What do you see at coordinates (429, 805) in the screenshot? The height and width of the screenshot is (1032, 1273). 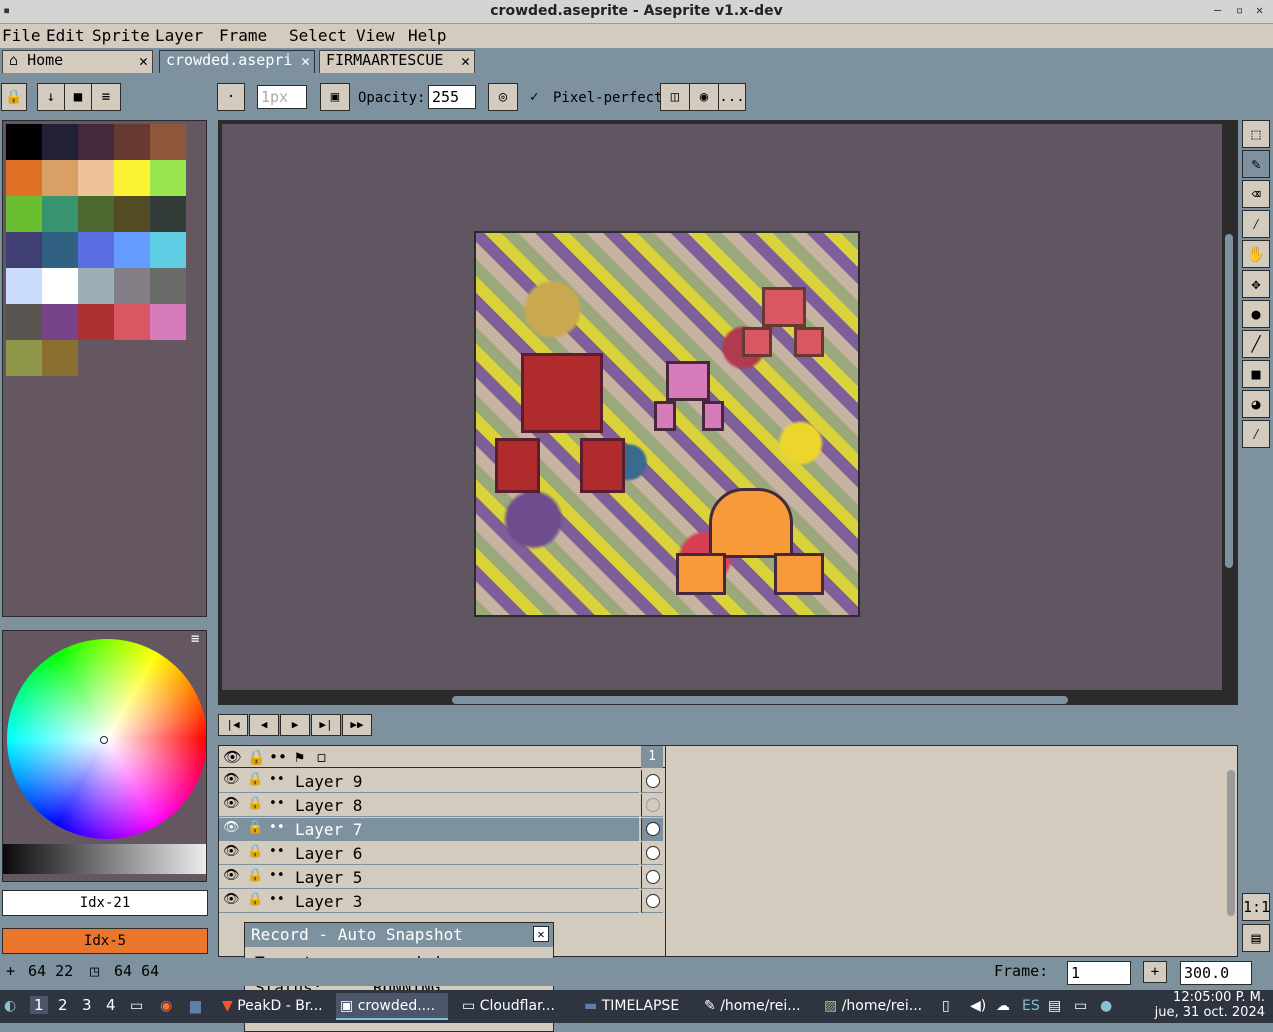 I see `layer-row: 👁 🔒 •• Layer 8` at bounding box center [429, 805].